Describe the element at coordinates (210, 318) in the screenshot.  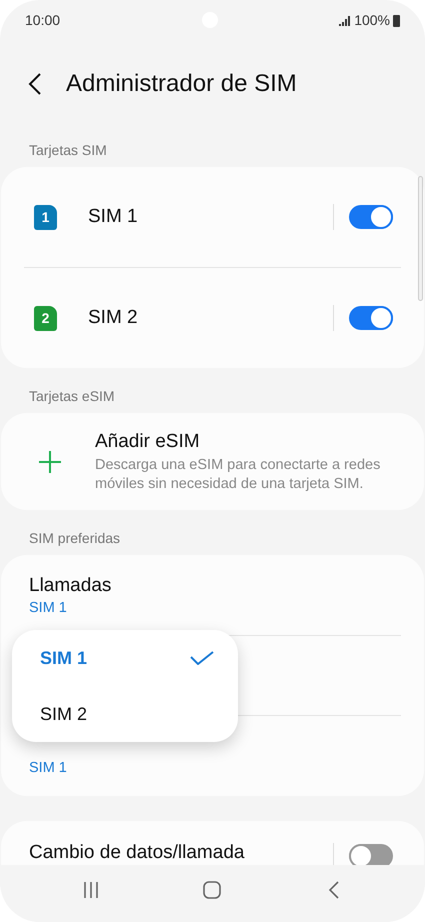
I see `sim-label: SIM 2` at that location.